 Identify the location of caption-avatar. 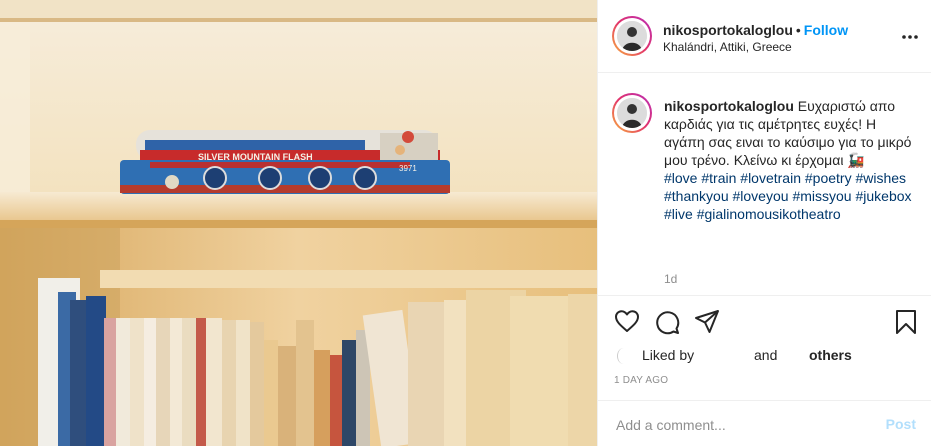
(632, 113).